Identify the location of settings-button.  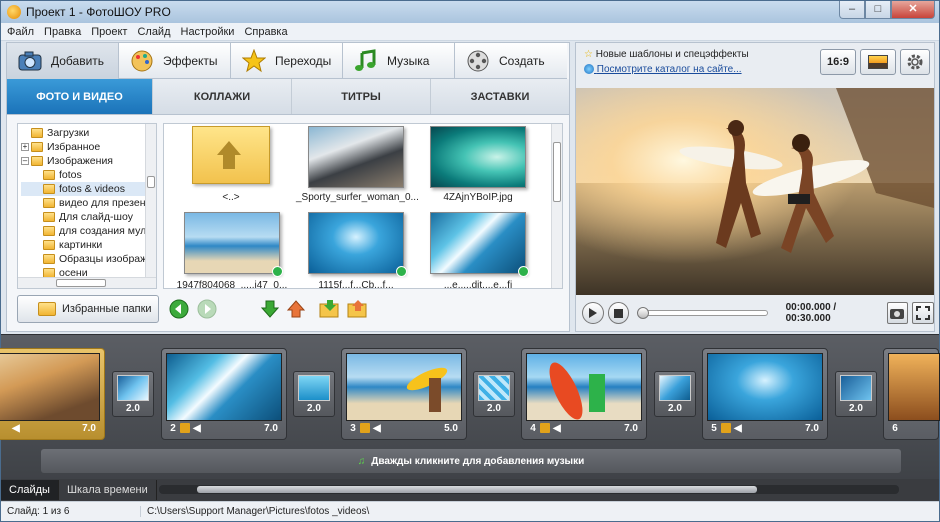
(915, 62).